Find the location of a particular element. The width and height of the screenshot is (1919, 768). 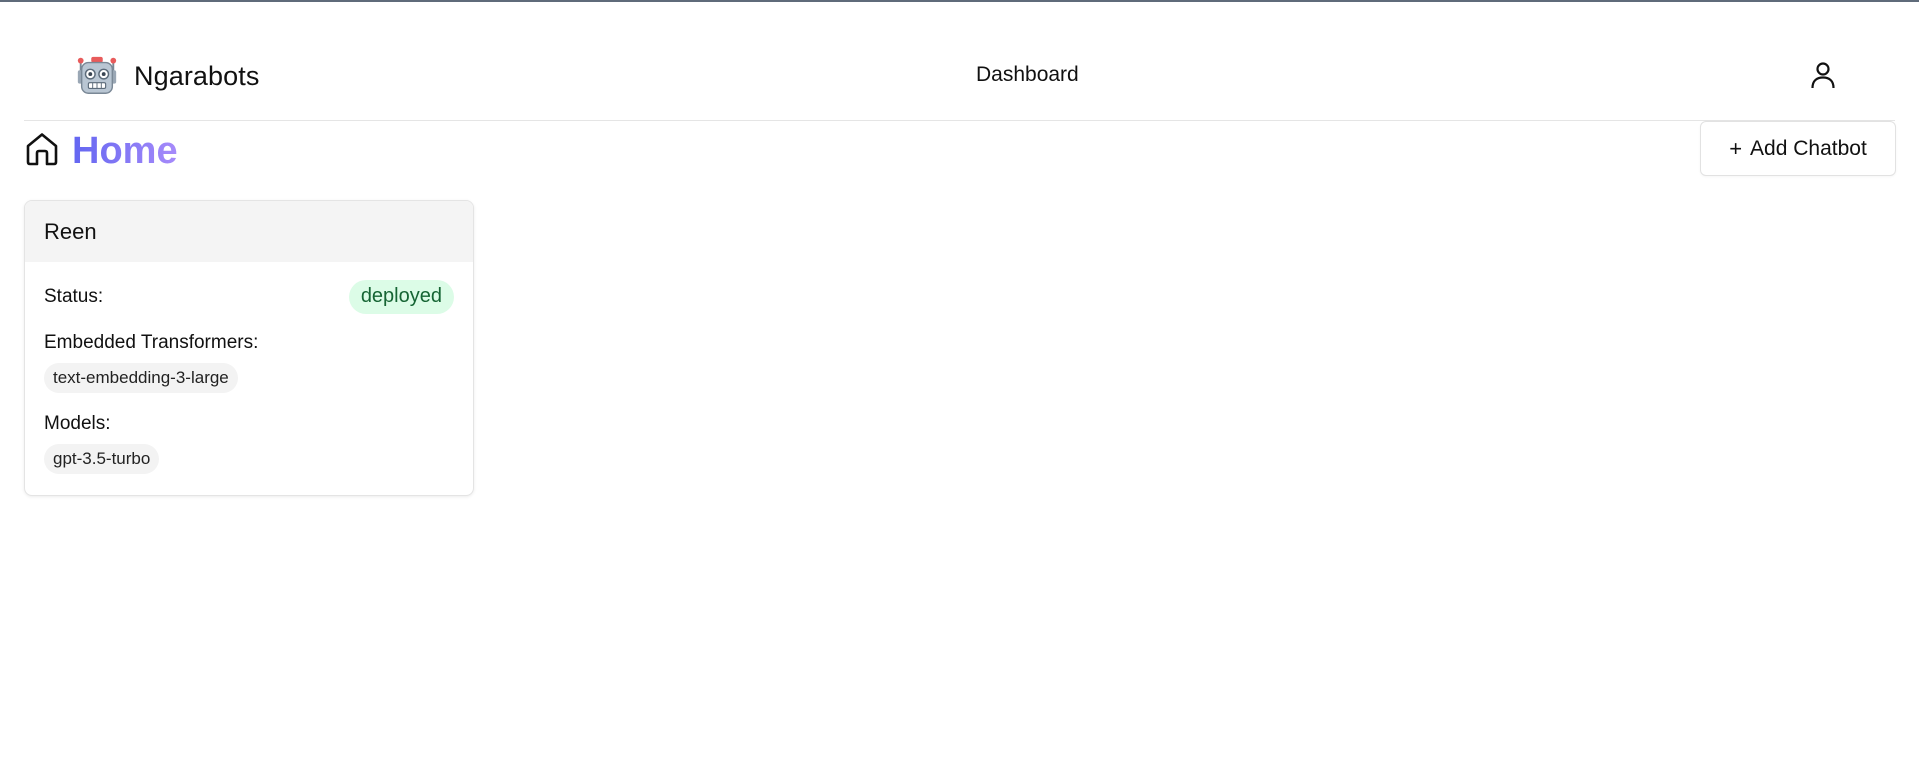

embedded-transformer-chip: text-embedding-3-large is located at coordinates (141, 378).